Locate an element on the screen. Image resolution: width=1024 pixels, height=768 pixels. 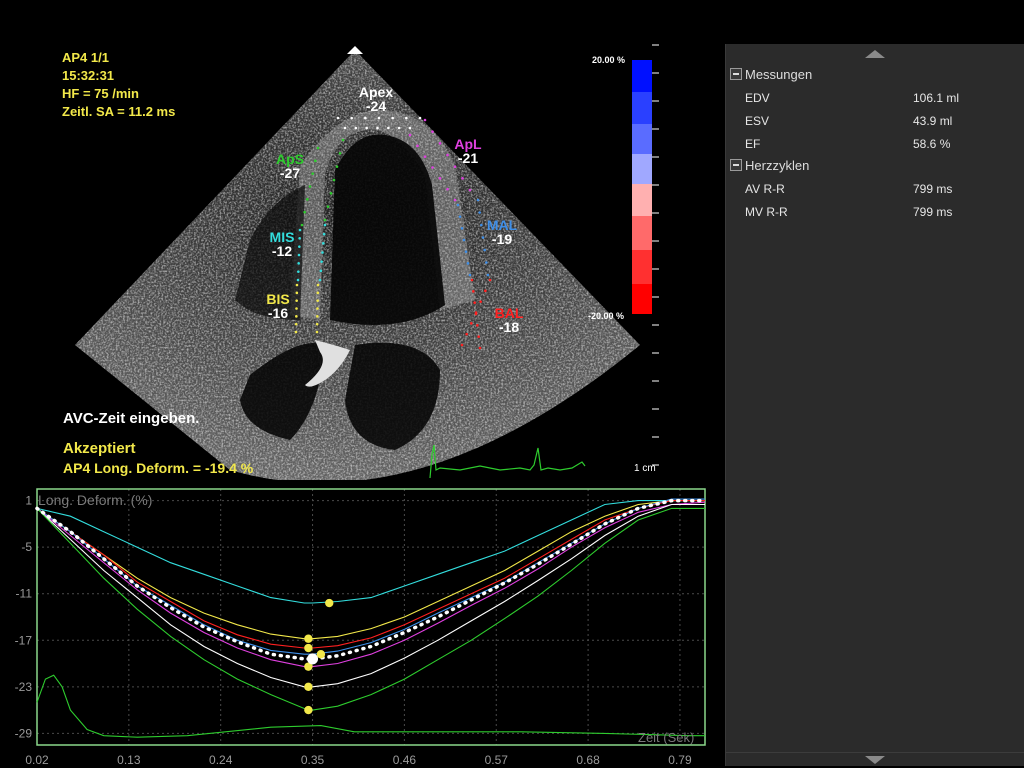
segment-value: -24 is located at coordinates (376, 106).